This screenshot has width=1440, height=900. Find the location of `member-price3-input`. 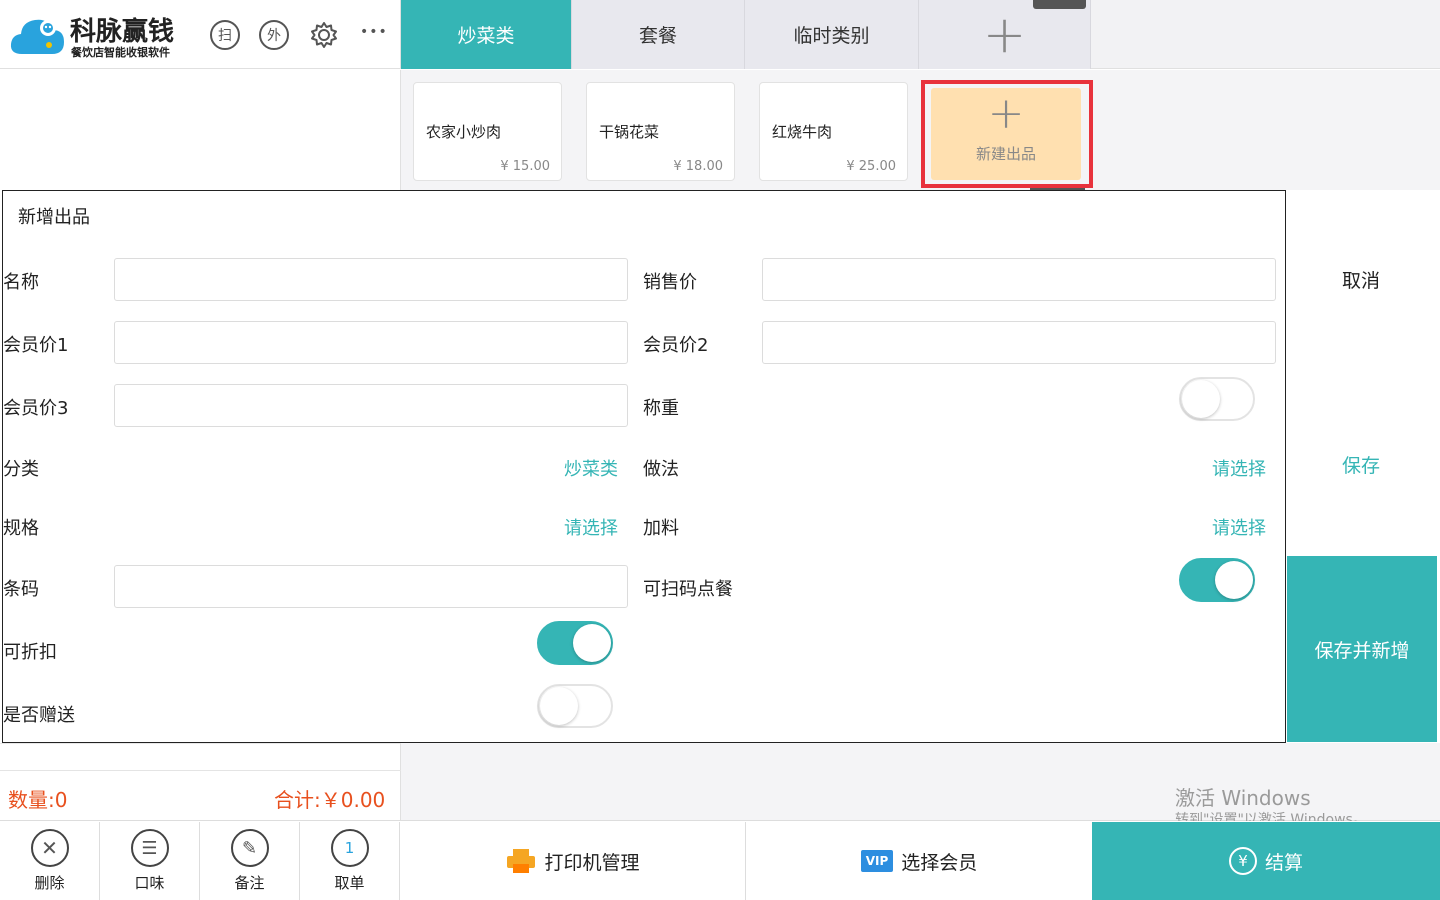

member-price3-input is located at coordinates (371, 405).